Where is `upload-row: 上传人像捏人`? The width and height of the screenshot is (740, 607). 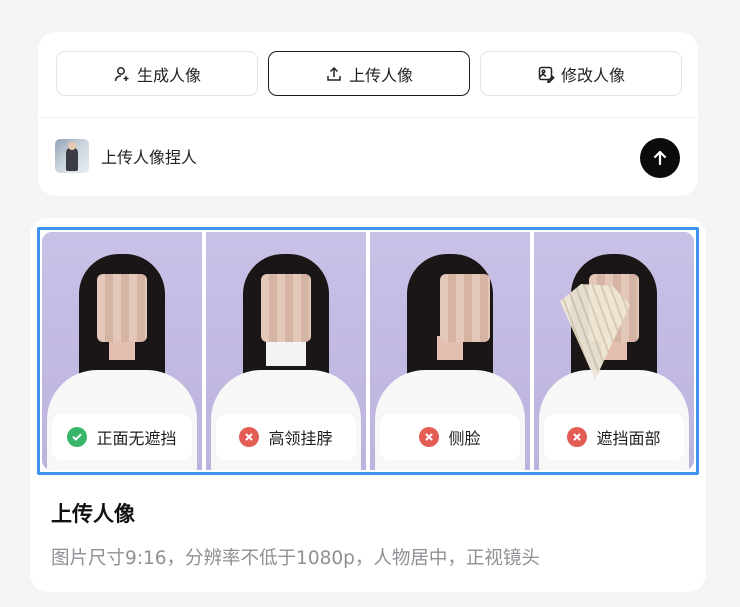
upload-row: 上传人像捏人 is located at coordinates (126, 156).